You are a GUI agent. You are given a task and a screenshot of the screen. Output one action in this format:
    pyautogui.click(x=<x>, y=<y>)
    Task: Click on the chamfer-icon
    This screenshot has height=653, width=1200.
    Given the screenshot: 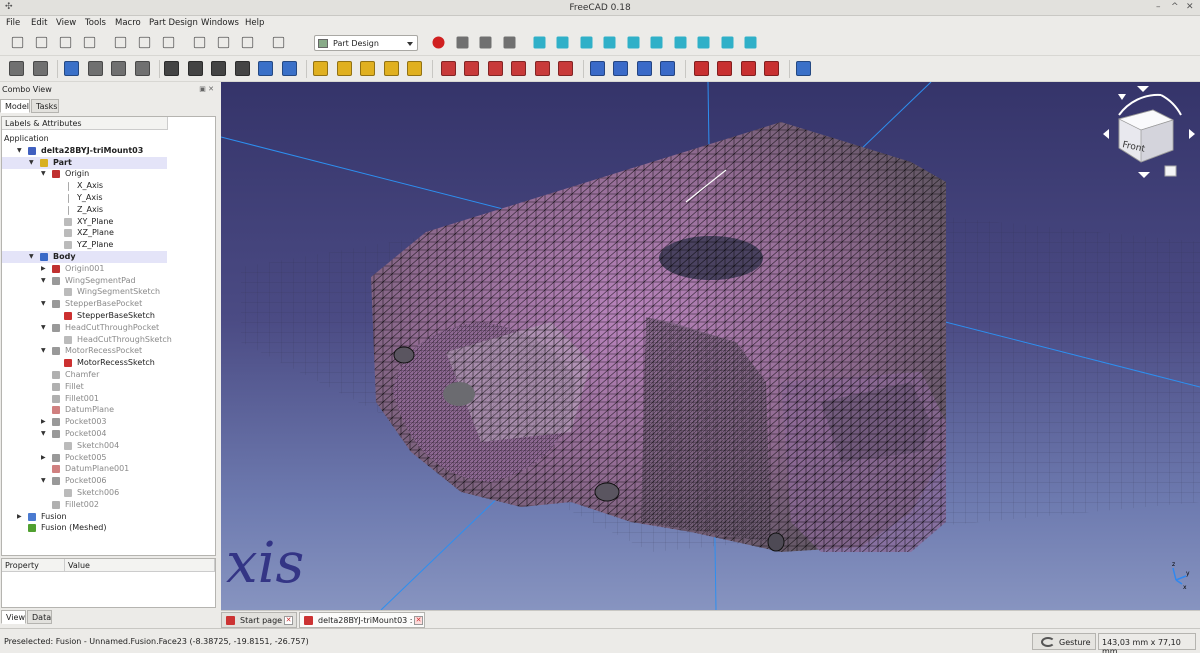 What is the action you would take?
    pyautogui.click(x=724, y=68)
    